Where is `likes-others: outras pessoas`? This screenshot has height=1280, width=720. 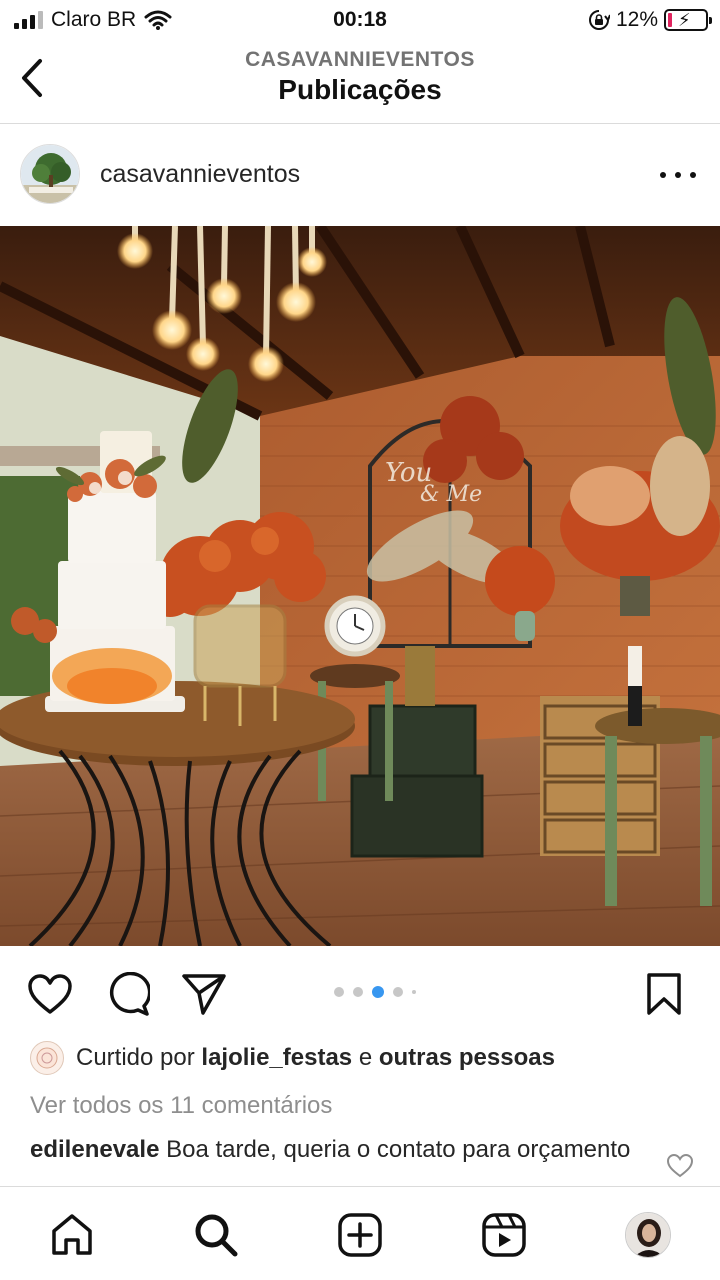
likes-others: outras pessoas is located at coordinates (467, 1057).